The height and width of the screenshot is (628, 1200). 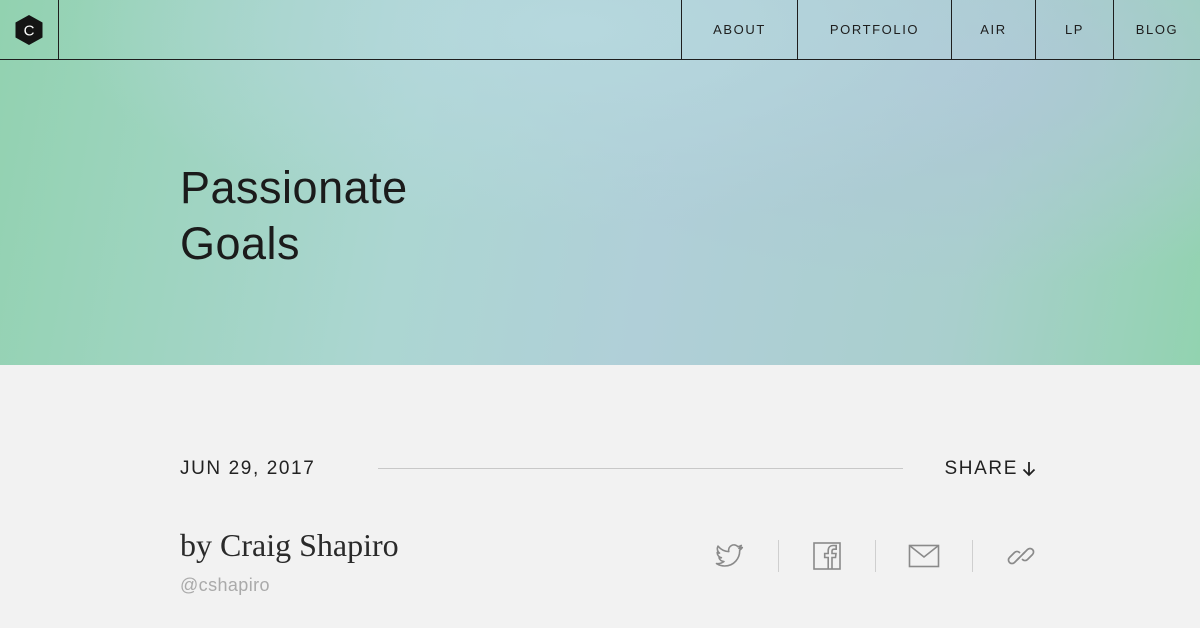 I want to click on author-byline: by Craig Shapiro, so click(x=289, y=545).